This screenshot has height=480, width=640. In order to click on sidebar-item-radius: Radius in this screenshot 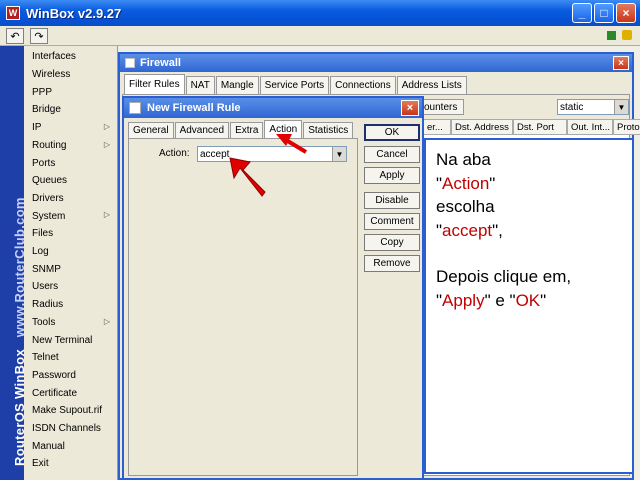, I will do `click(71, 305)`.